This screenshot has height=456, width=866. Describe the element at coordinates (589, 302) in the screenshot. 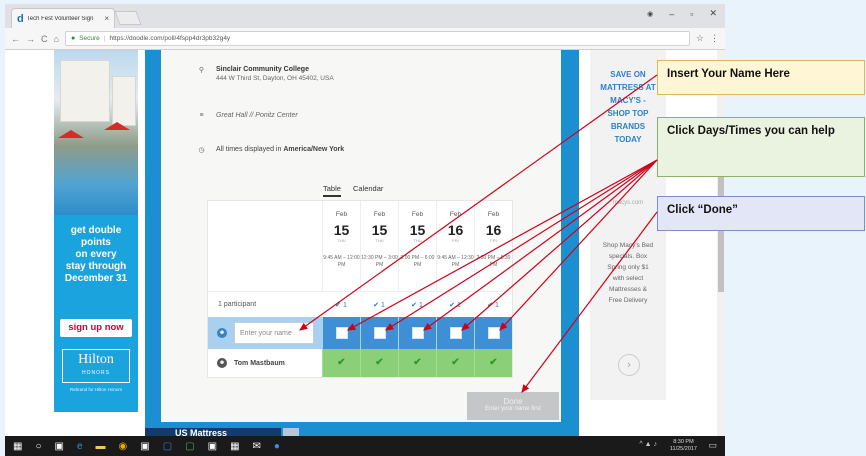

I see `arrow-to-done` at that location.